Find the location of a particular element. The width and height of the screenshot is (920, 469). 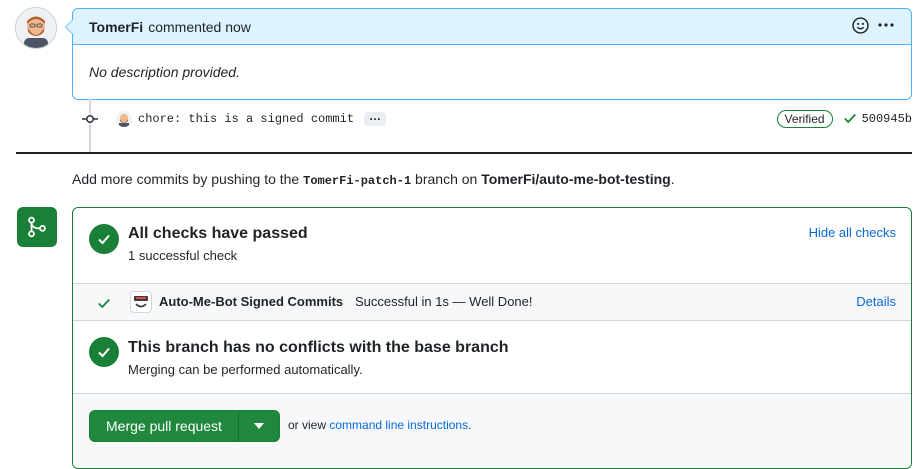

conflicts-subtitle: Merging can be performed automatically. is located at coordinates (245, 369).